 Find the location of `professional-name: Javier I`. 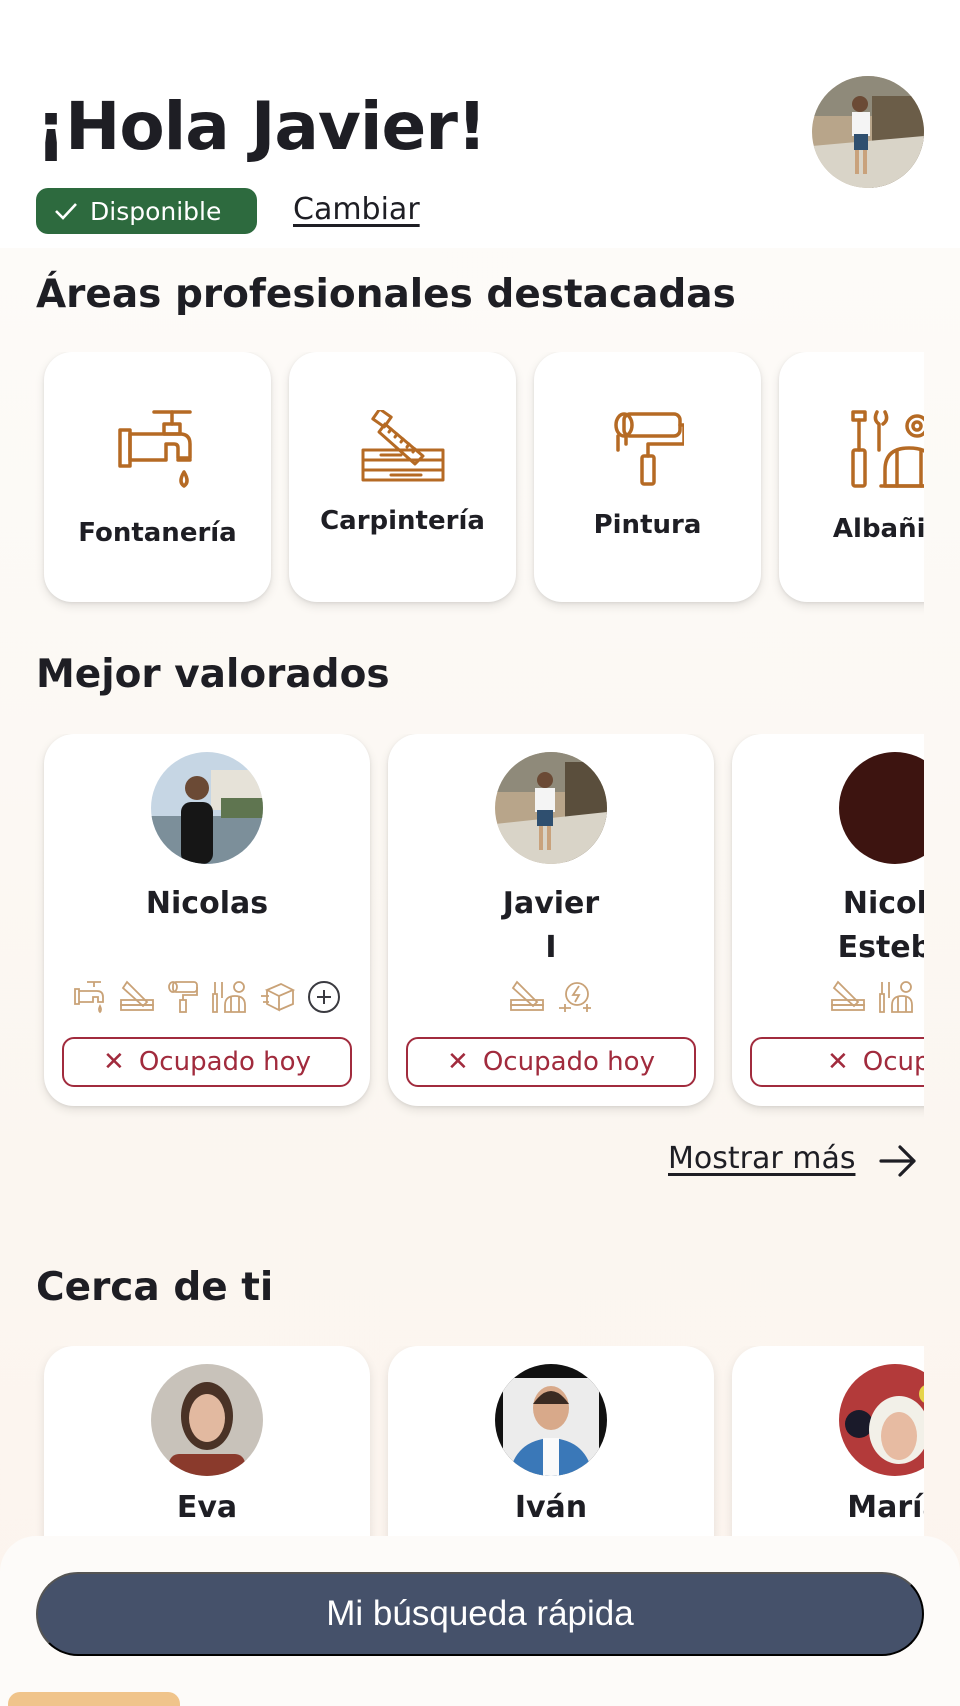

professional-name: Javier I is located at coordinates (551, 925).